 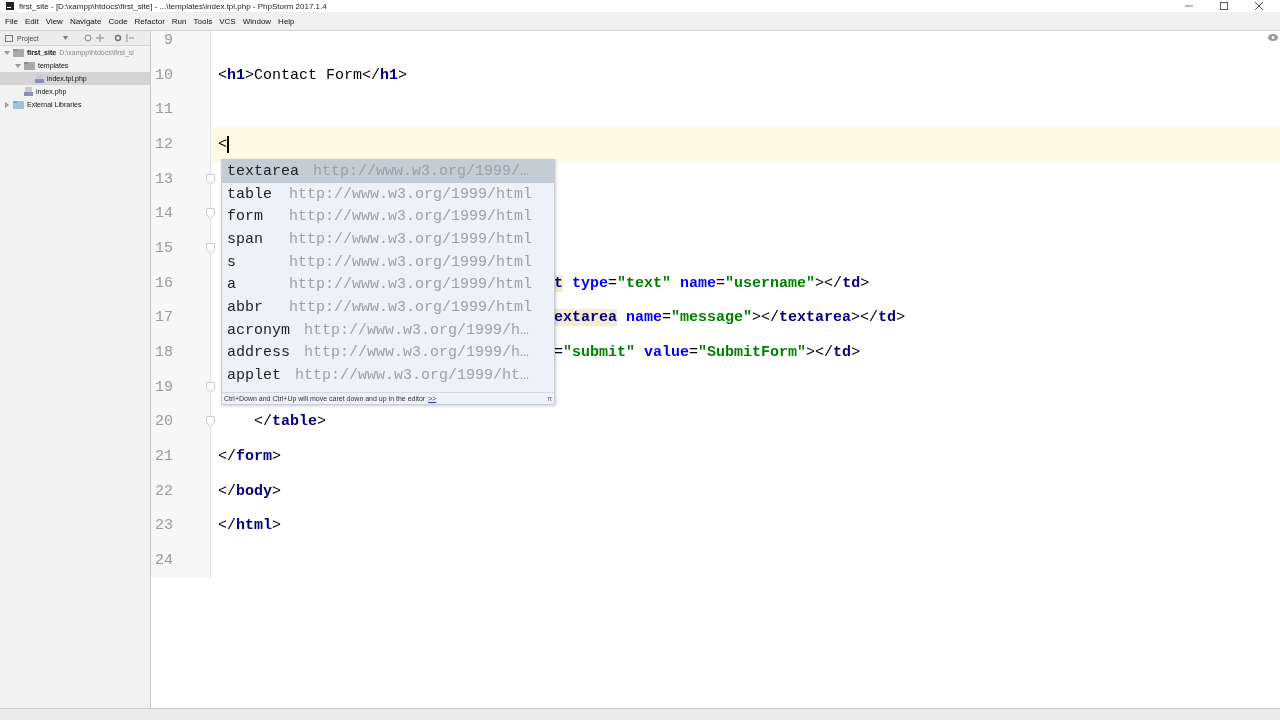 I want to click on menu-item: Code, so click(x=118, y=21).